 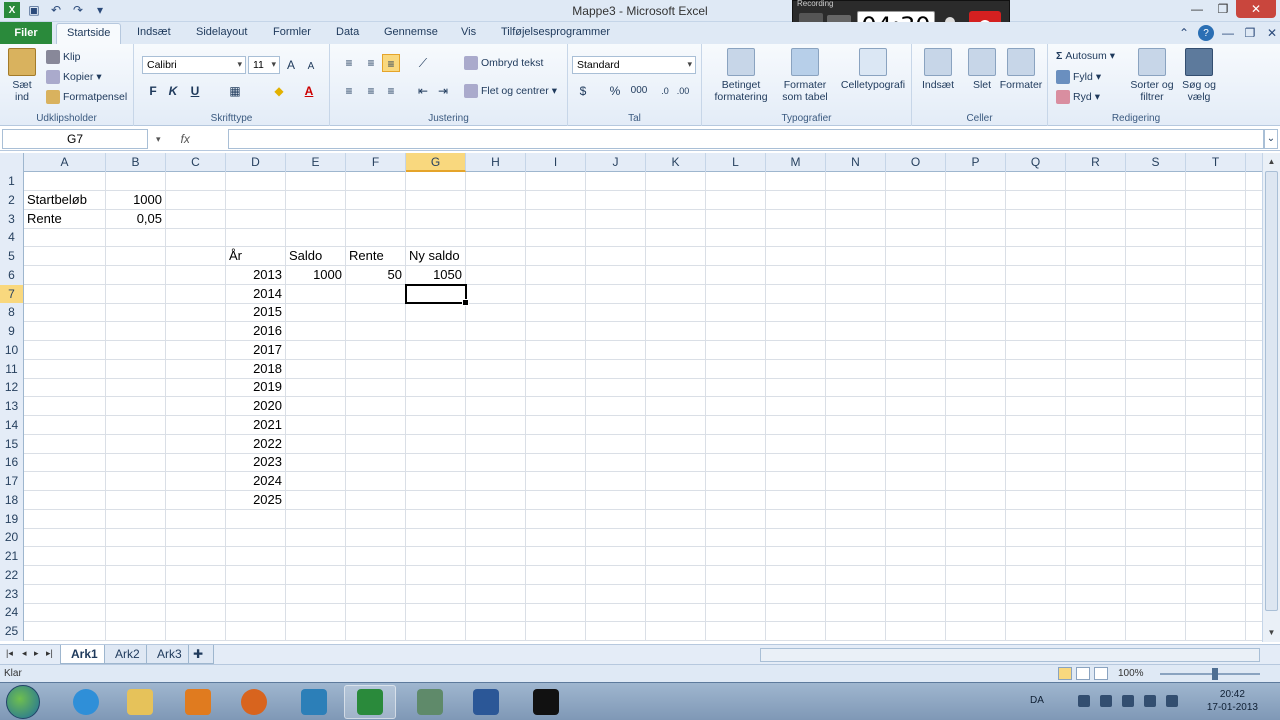 I want to click on cell-b22, so click(x=136, y=575).